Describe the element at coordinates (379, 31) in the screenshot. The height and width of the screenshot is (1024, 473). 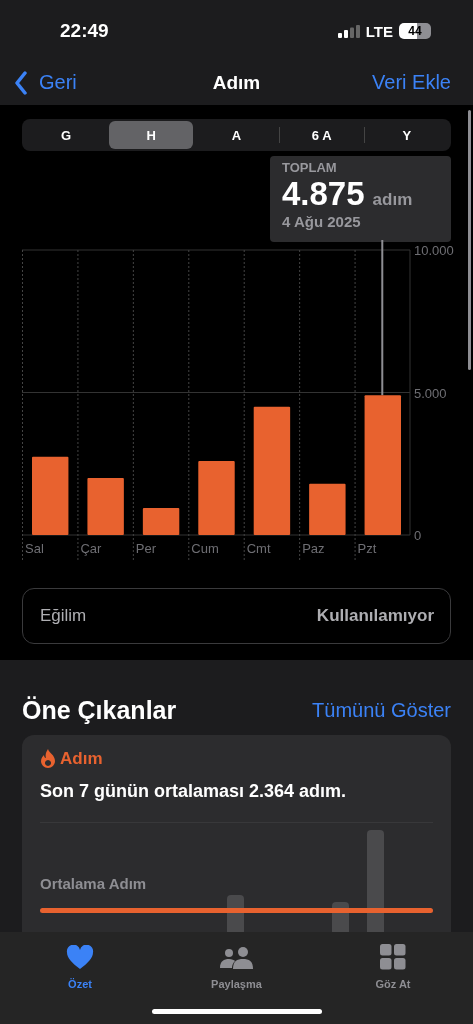
I see `network-label: LTE` at that location.